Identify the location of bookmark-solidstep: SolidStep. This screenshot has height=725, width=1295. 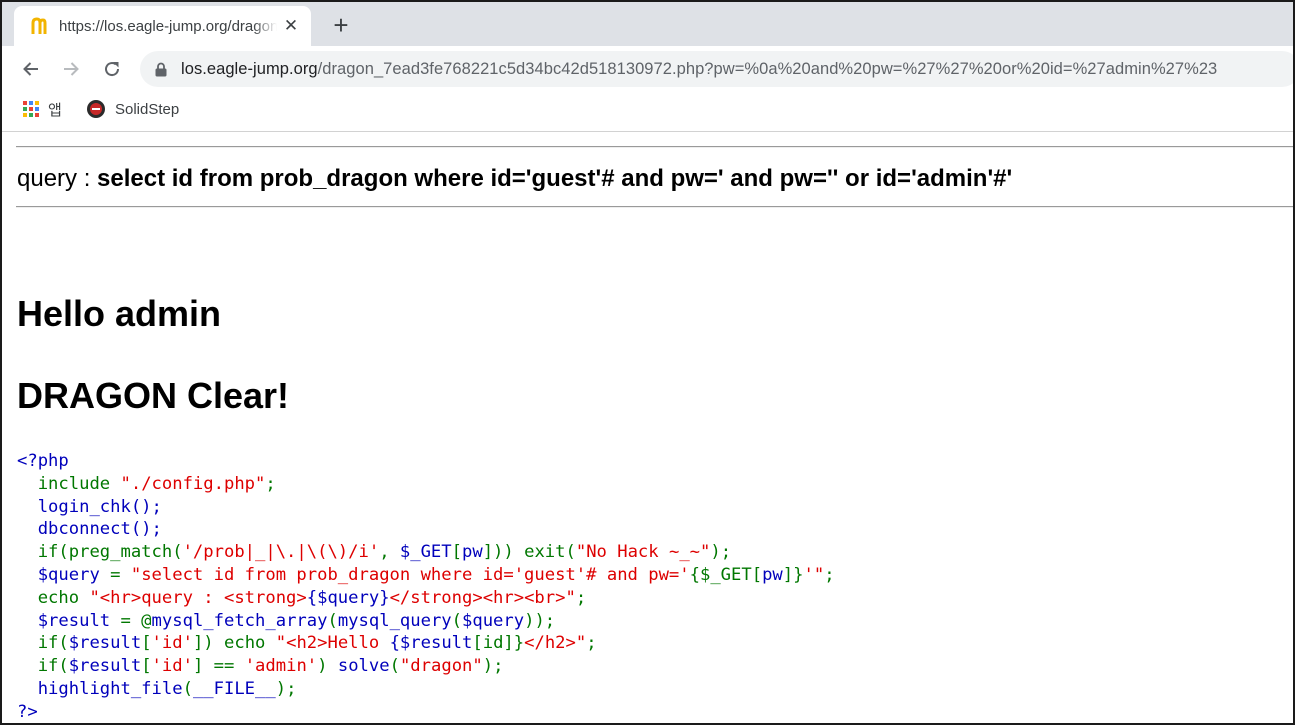
(132, 109).